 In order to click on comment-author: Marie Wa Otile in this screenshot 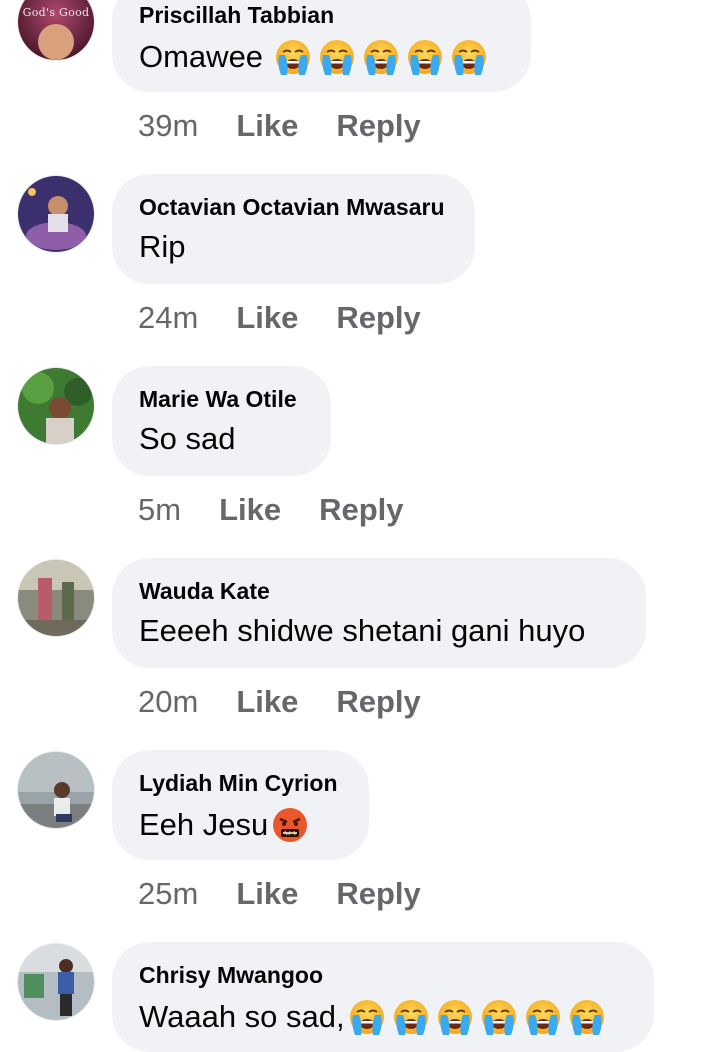, I will do `click(218, 399)`.